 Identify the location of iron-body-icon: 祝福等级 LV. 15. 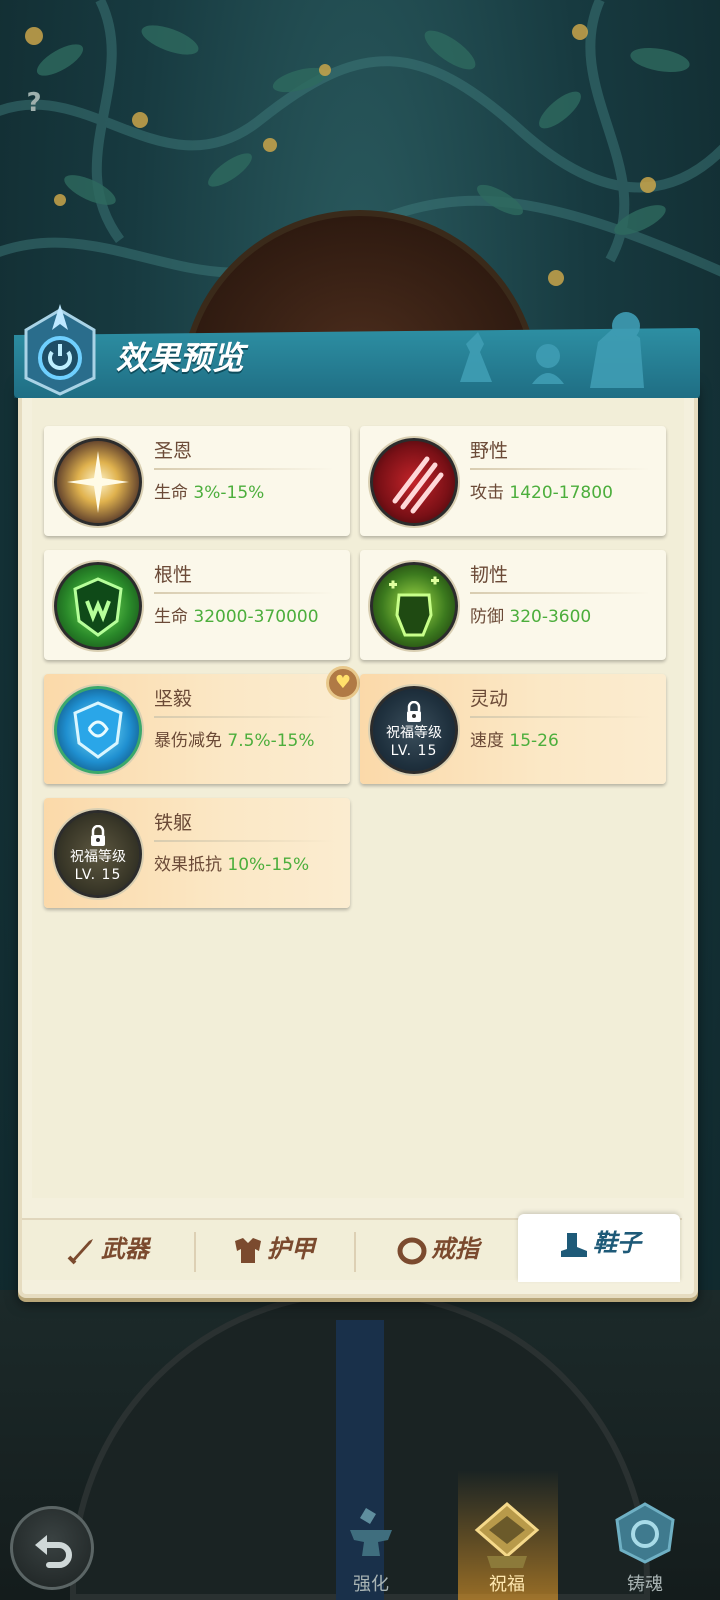
(98, 854).